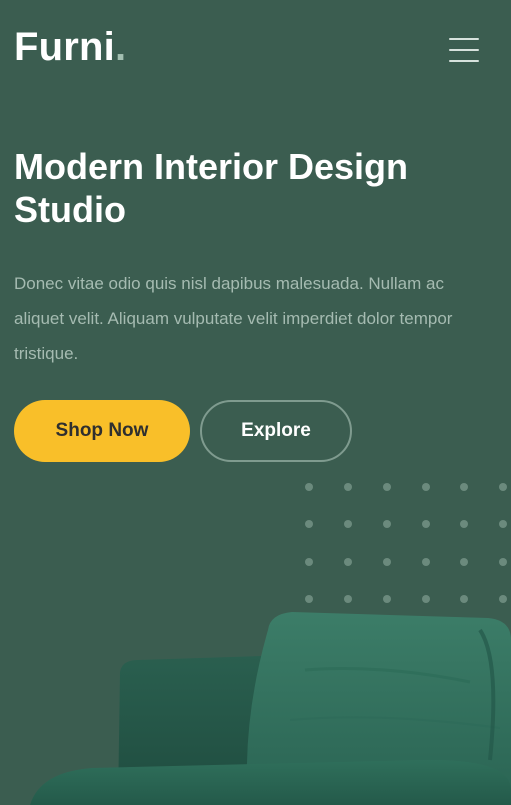 The image size is (511, 805). Describe the element at coordinates (211, 166) in the screenshot. I see `hero-title-line-1: Modern Interior Design` at that location.